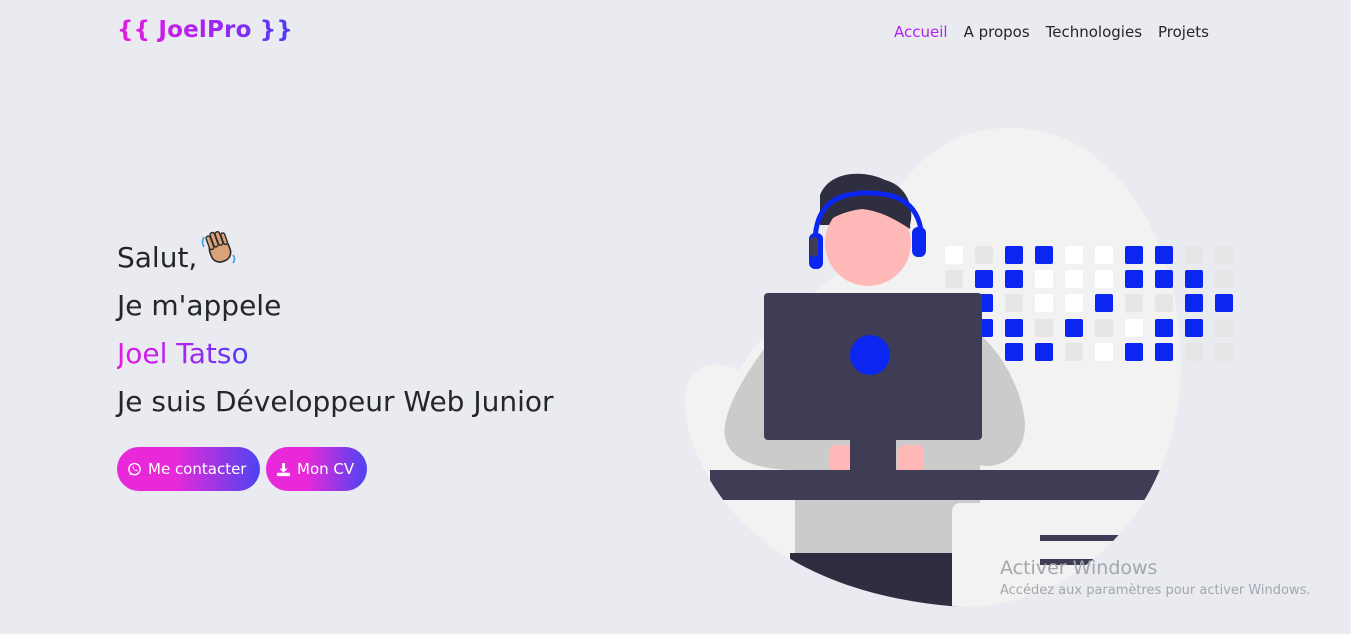 This screenshot has width=1351, height=634. Describe the element at coordinates (1094, 32) in the screenshot. I see `nav-link-technologies: Technologies` at that location.